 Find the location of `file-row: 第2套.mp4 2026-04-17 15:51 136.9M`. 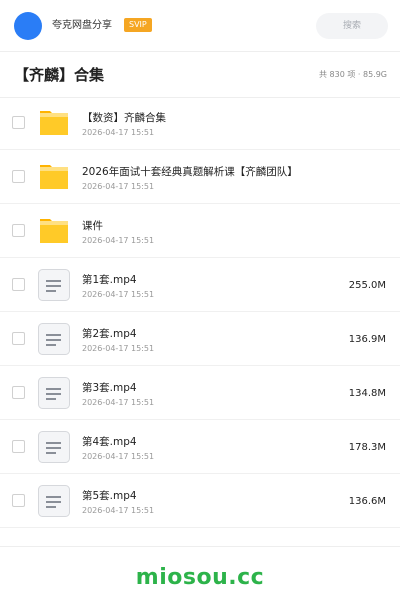

file-row: 第2套.mp4 2026-04-17 15:51 136.9M is located at coordinates (200, 339).